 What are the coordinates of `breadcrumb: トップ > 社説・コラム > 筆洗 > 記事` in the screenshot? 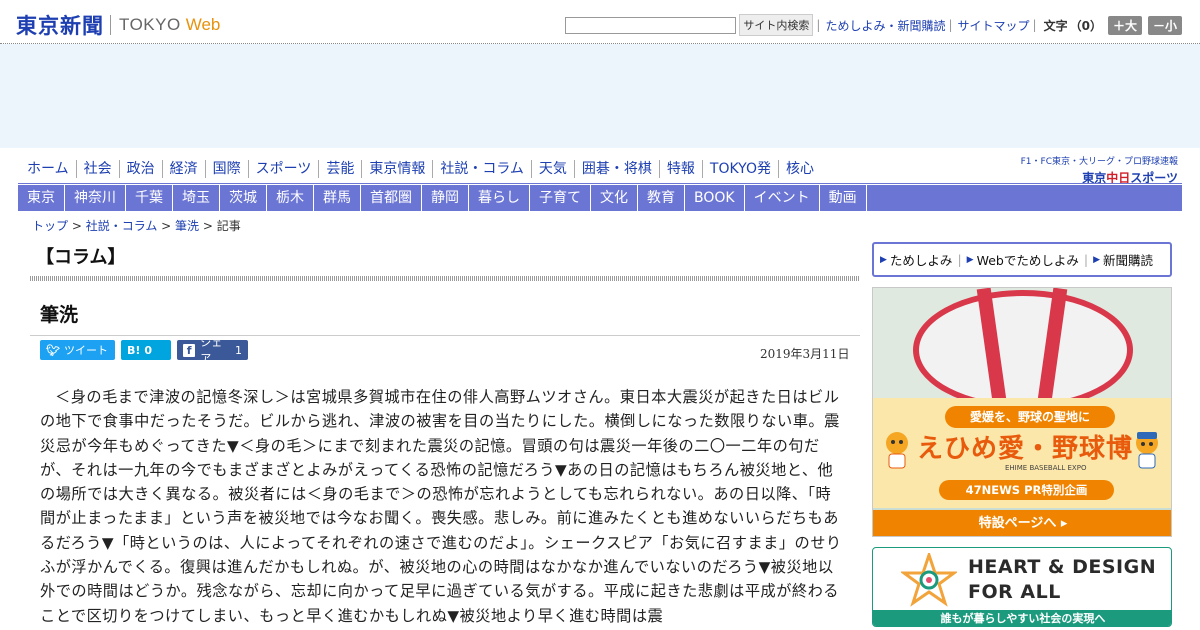 It's located at (136, 225).